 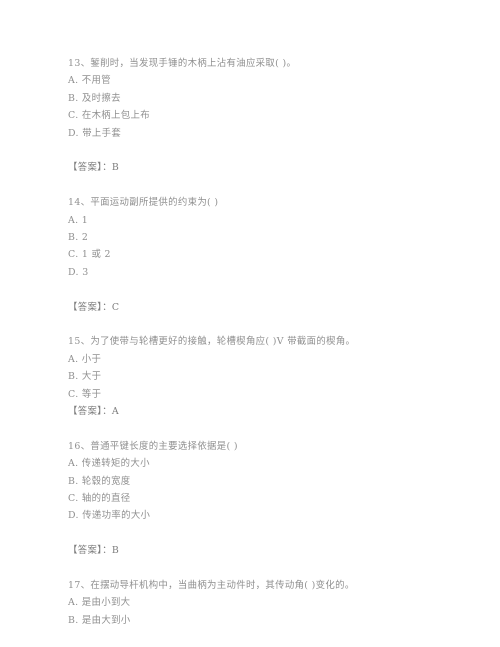 I want to click on question-option: A. 是由小到大, so click(x=268, y=602).